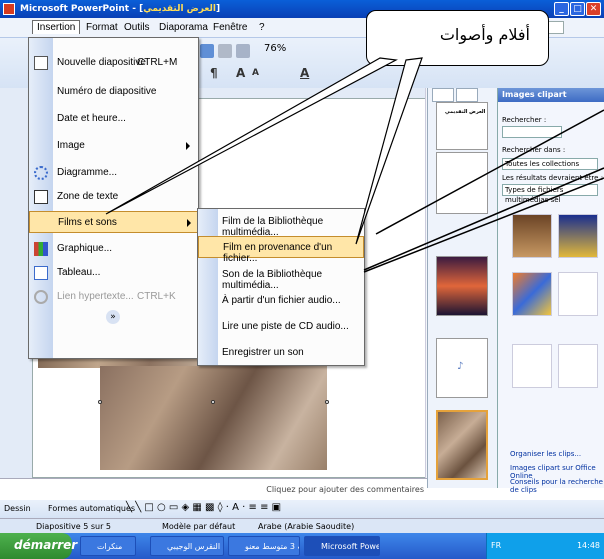 The width and height of the screenshot is (604, 559). Describe the element at coordinates (9, 9) in the screenshot. I see `powerpoint-icon` at that location.